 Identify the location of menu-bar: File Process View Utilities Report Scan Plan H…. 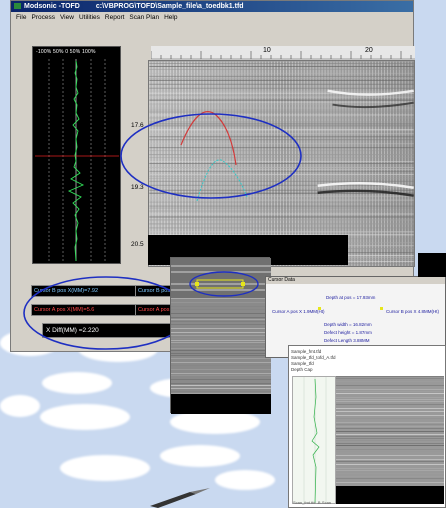
(212, 17).